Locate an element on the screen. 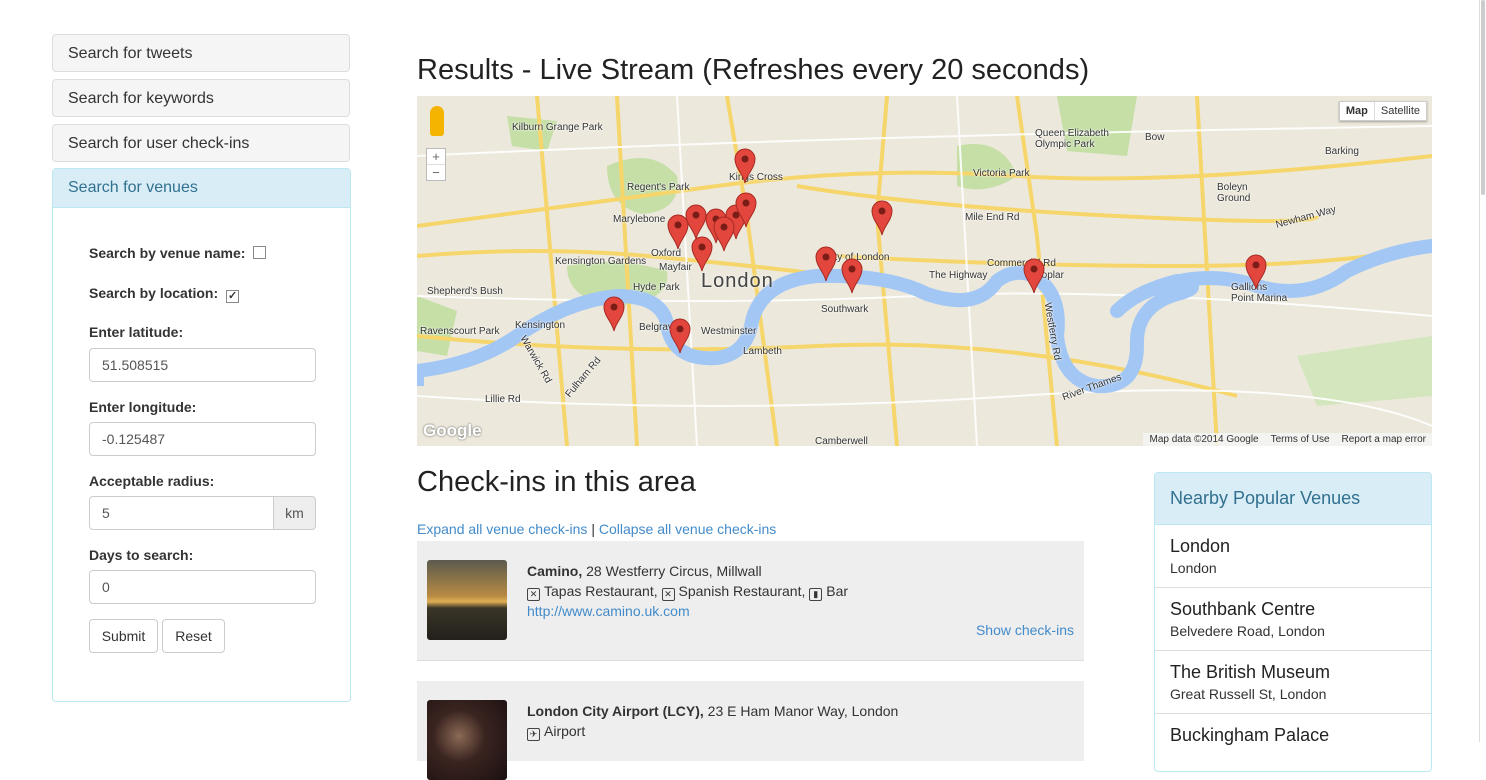  map-label: Camberwell is located at coordinates (841, 441).